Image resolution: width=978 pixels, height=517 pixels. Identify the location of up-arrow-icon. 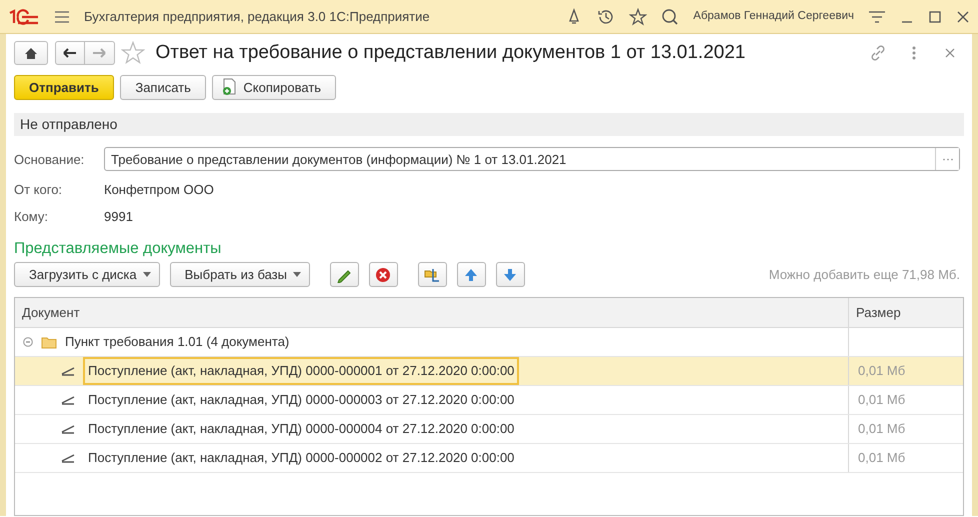
(471, 274).